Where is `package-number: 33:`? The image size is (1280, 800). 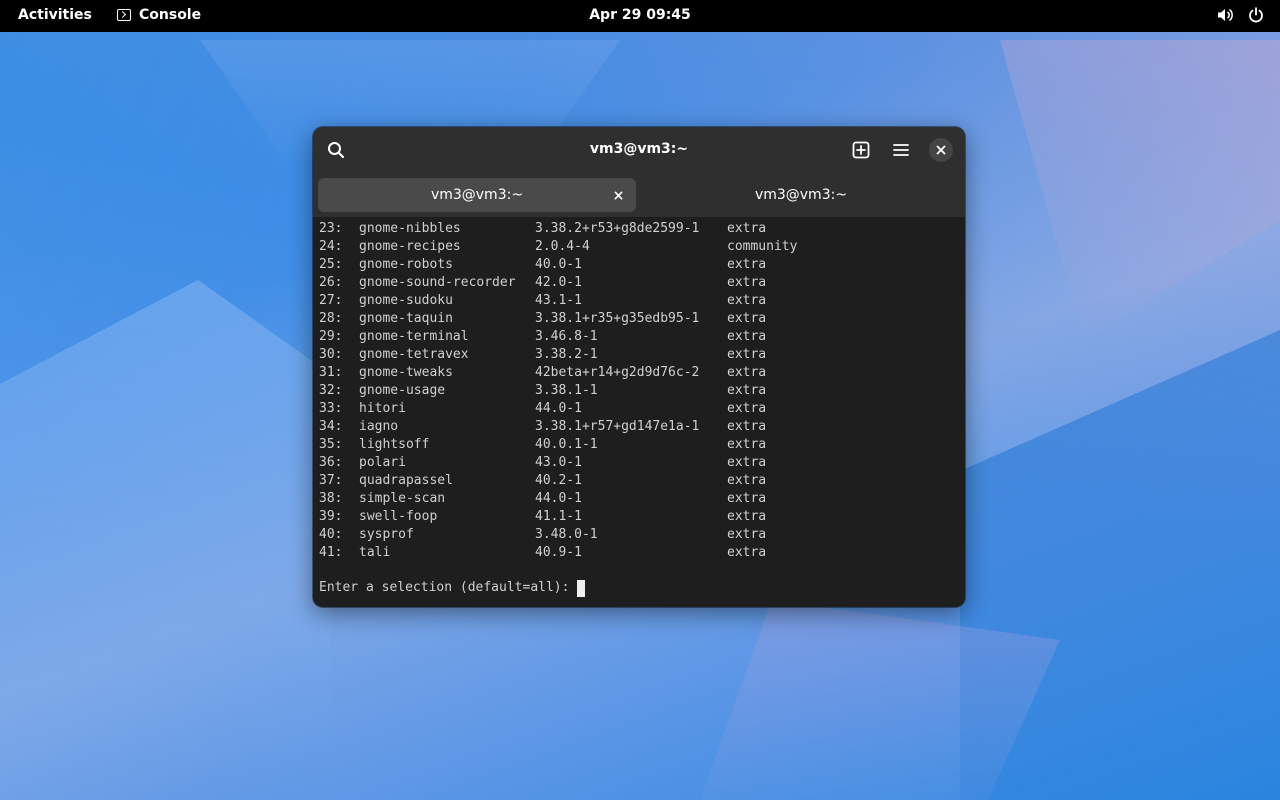
package-number: 33: is located at coordinates (331, 408).